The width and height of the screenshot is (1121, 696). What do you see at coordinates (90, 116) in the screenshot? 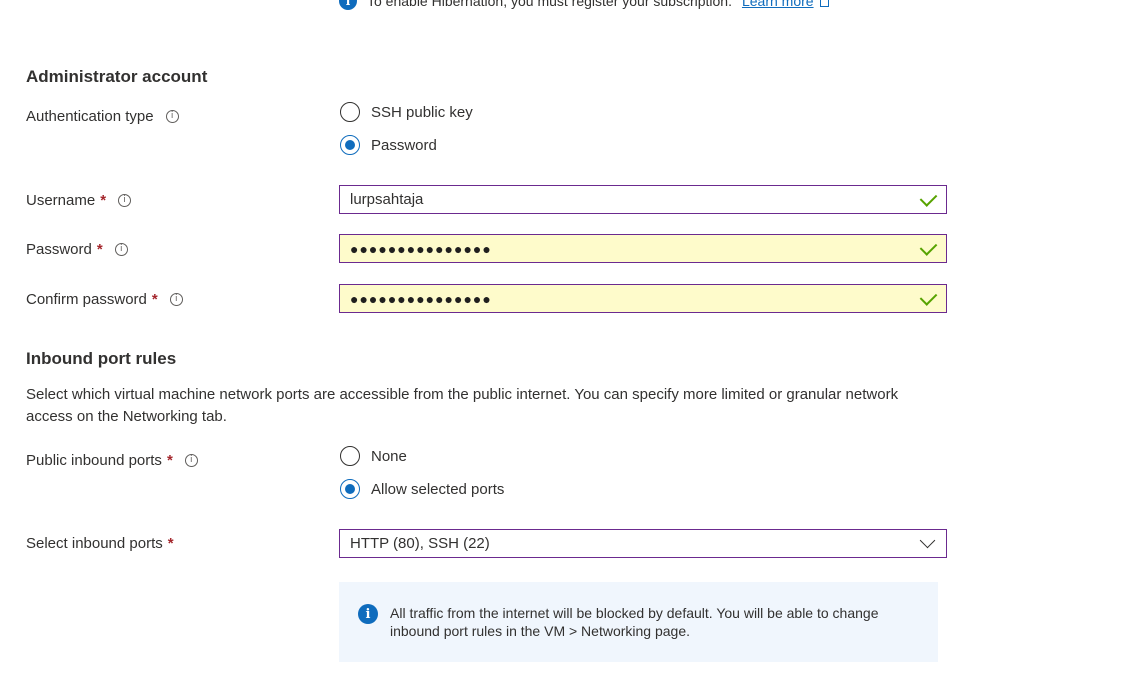
I see `authentication-type-label-text: Authentication type` at bounding box center [90, 116].